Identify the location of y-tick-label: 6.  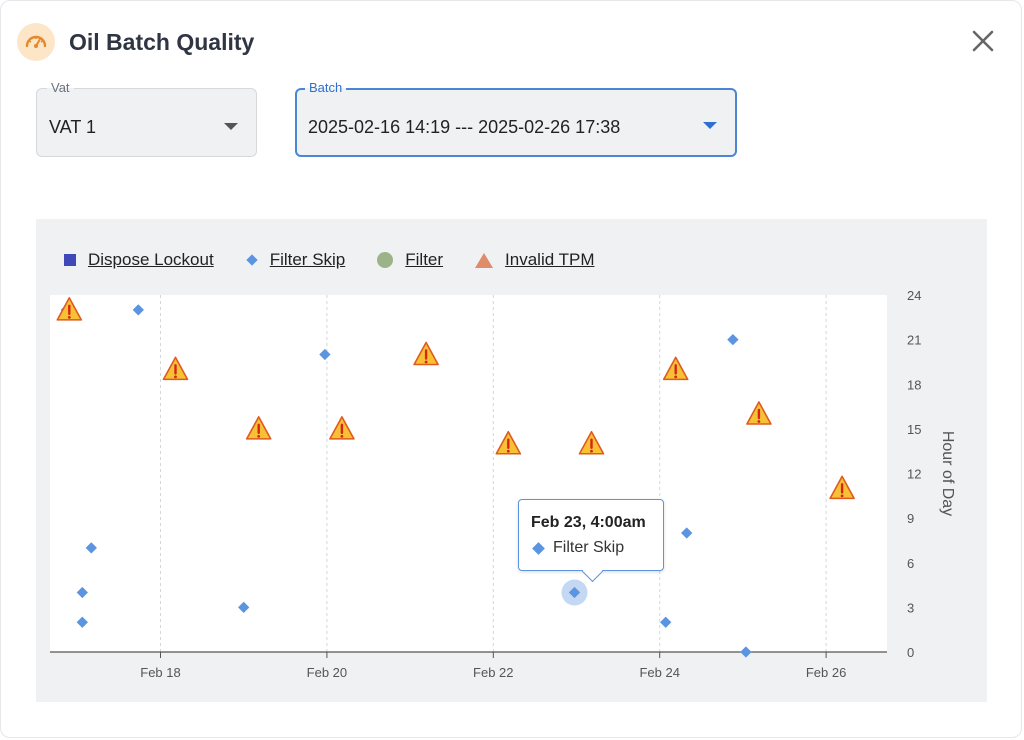
(910, 563).